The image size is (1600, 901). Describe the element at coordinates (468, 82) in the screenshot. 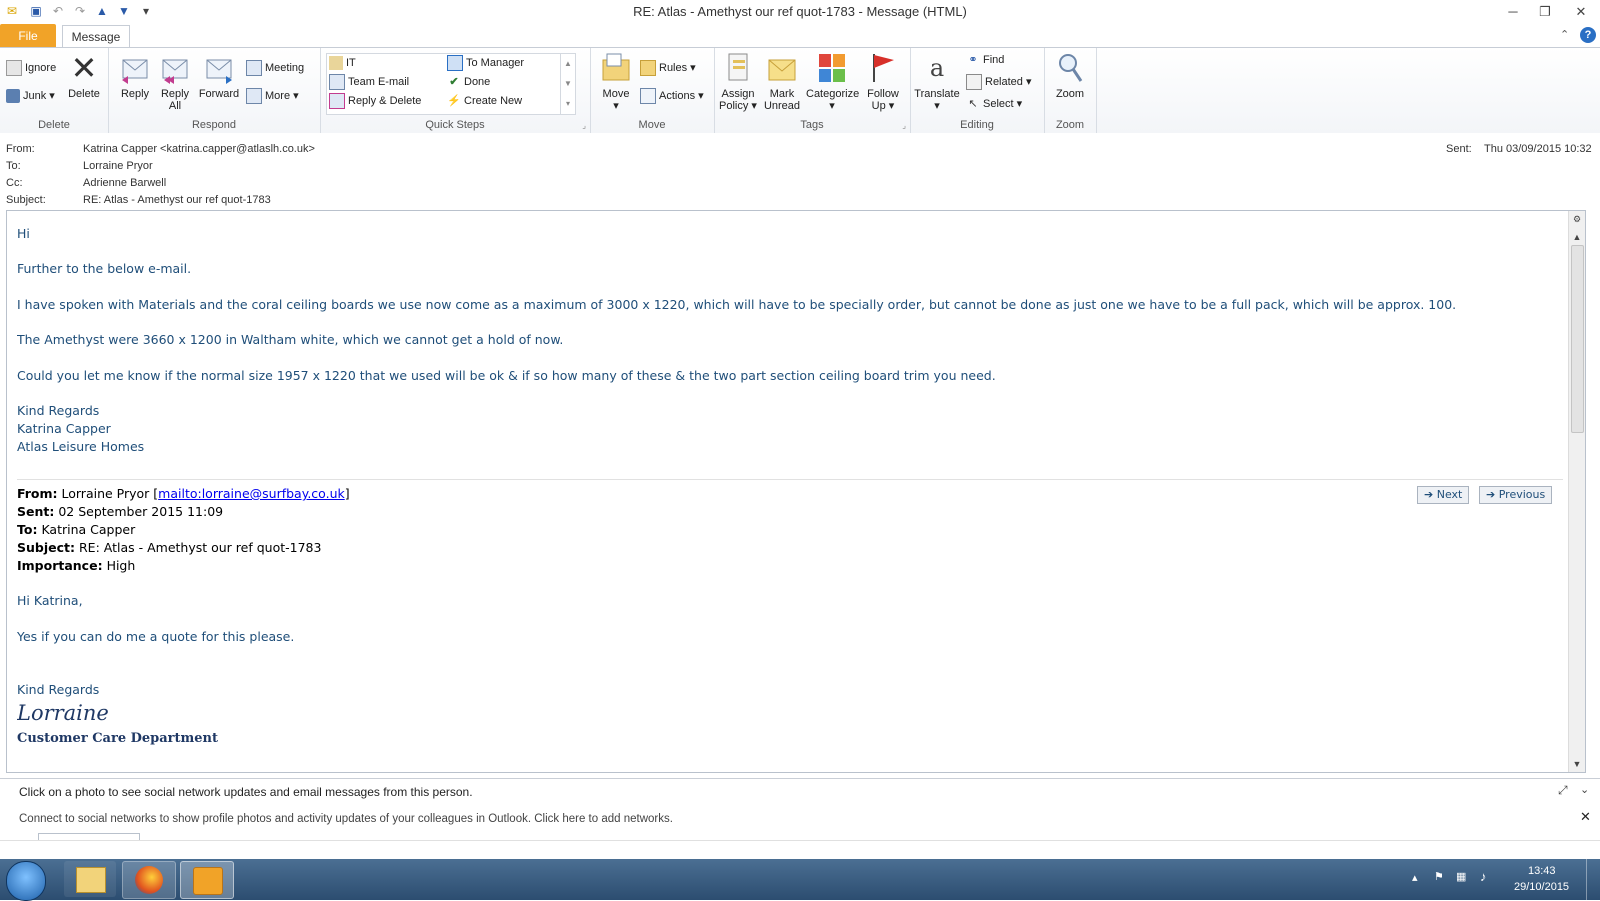

I see `quickstep-done: ✔ Done` at that location.